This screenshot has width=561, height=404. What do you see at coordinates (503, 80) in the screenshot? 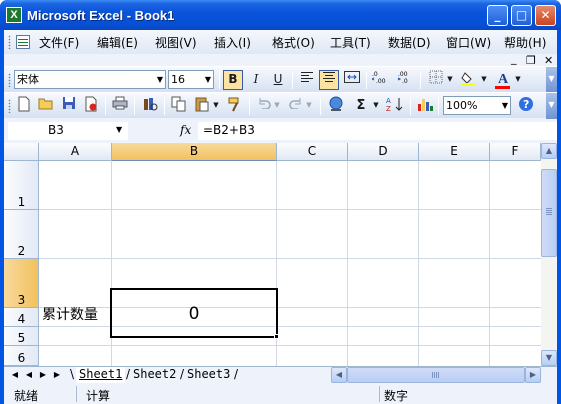
I see `font-color-button: A` at bounding box center [503, 80].